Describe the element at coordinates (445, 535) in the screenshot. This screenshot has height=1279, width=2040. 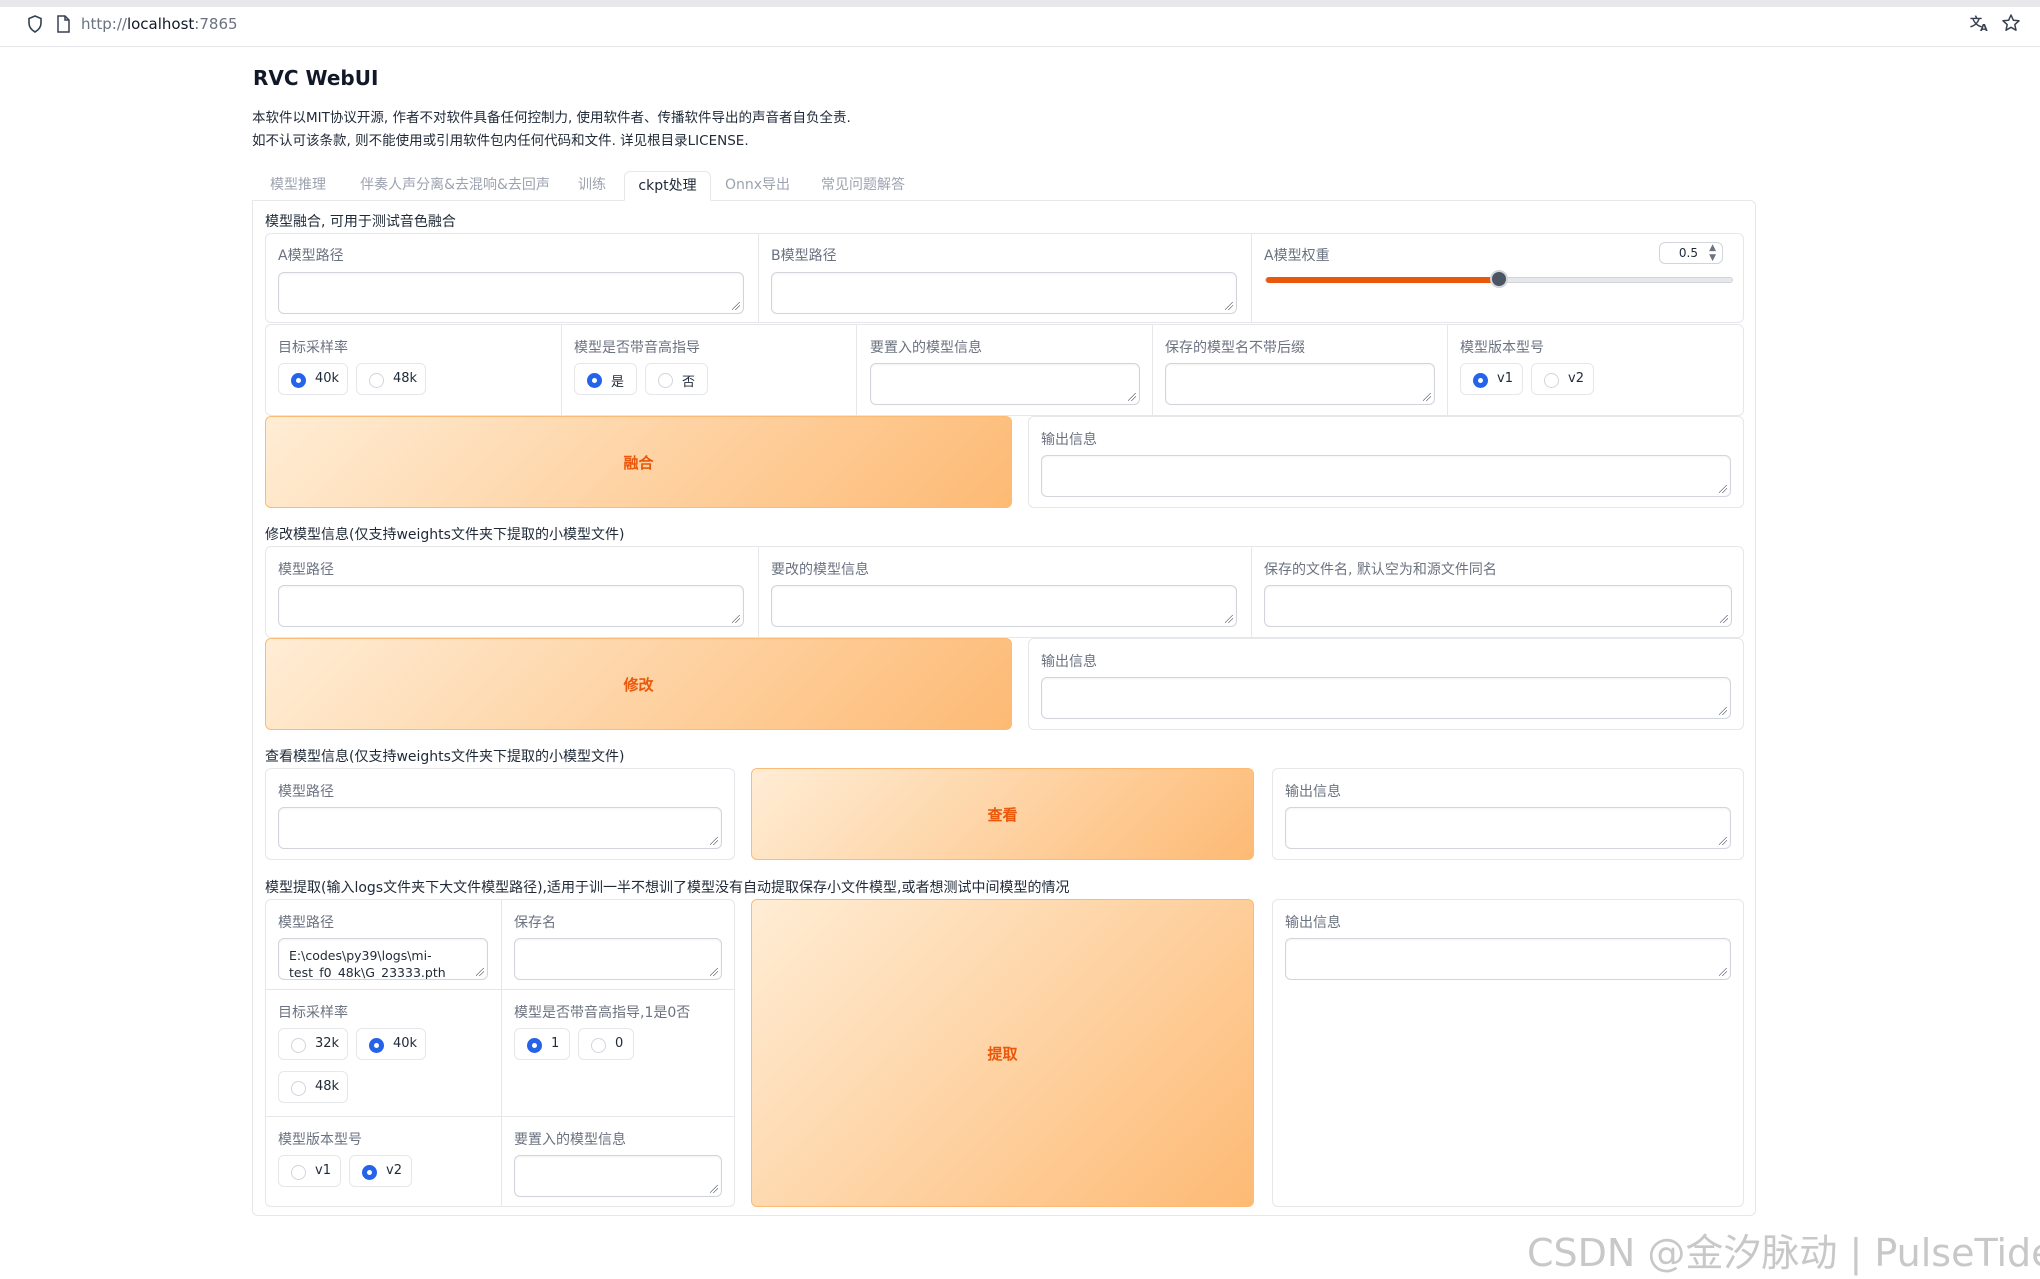
I see `modify-section-title: 修改模型信息(仅支持weights文件夹下提取的小模型文件)` at that location.